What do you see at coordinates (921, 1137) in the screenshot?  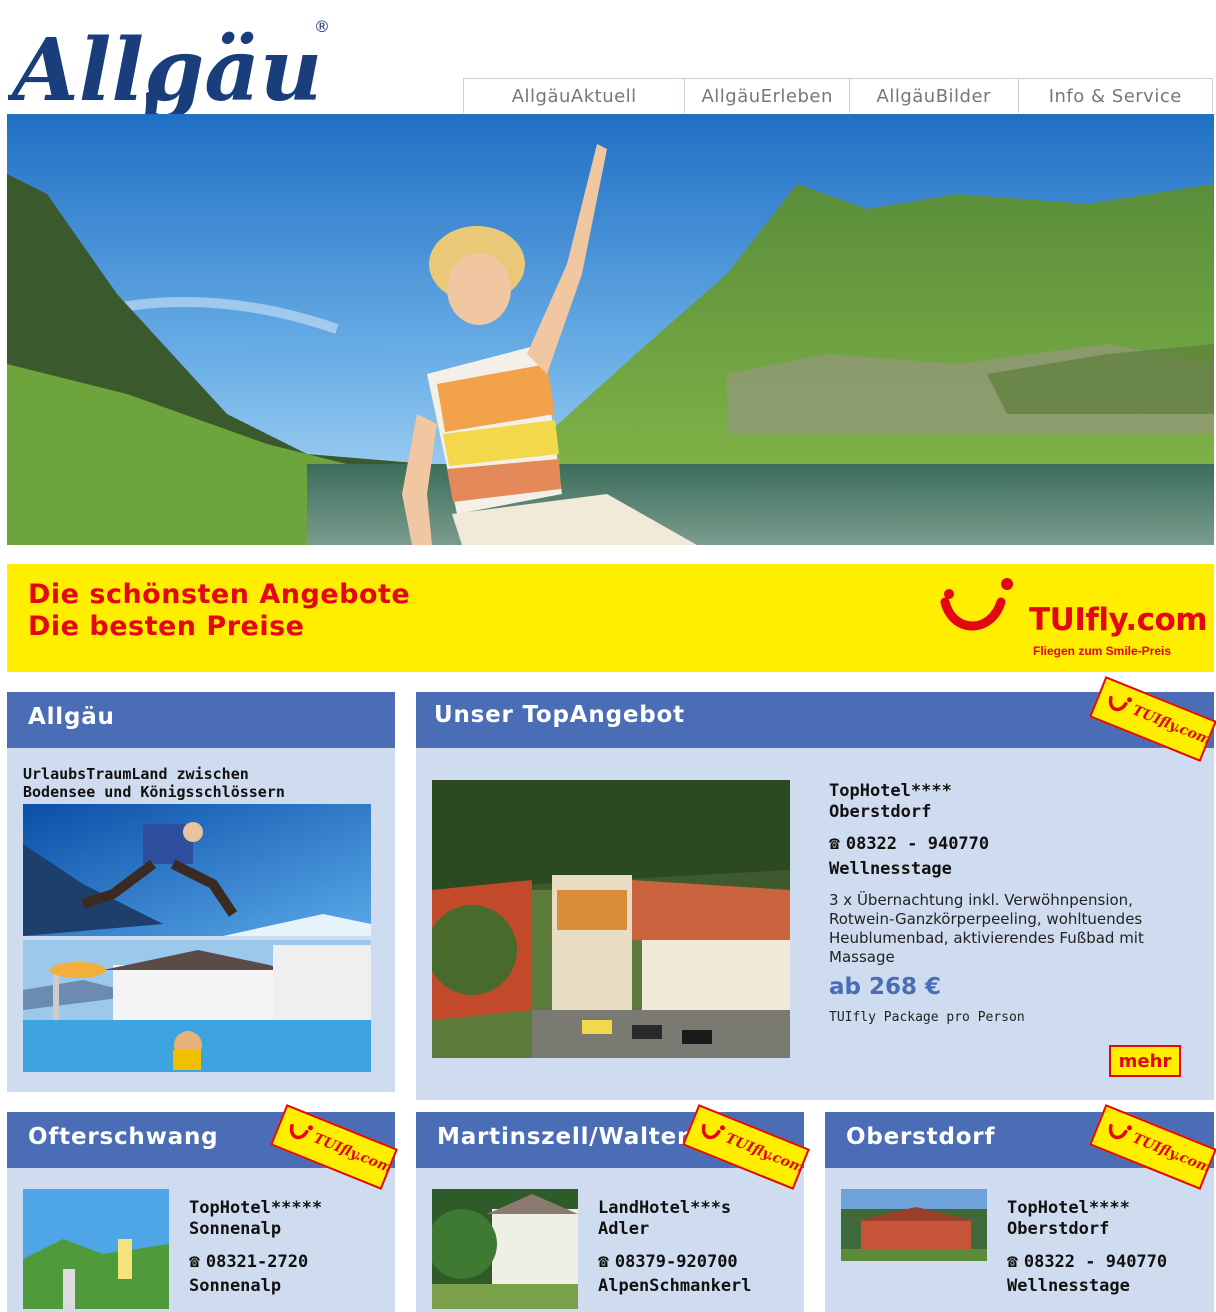 I see `panel-title: Oberstdorf` at bounding box center [921, 1137].